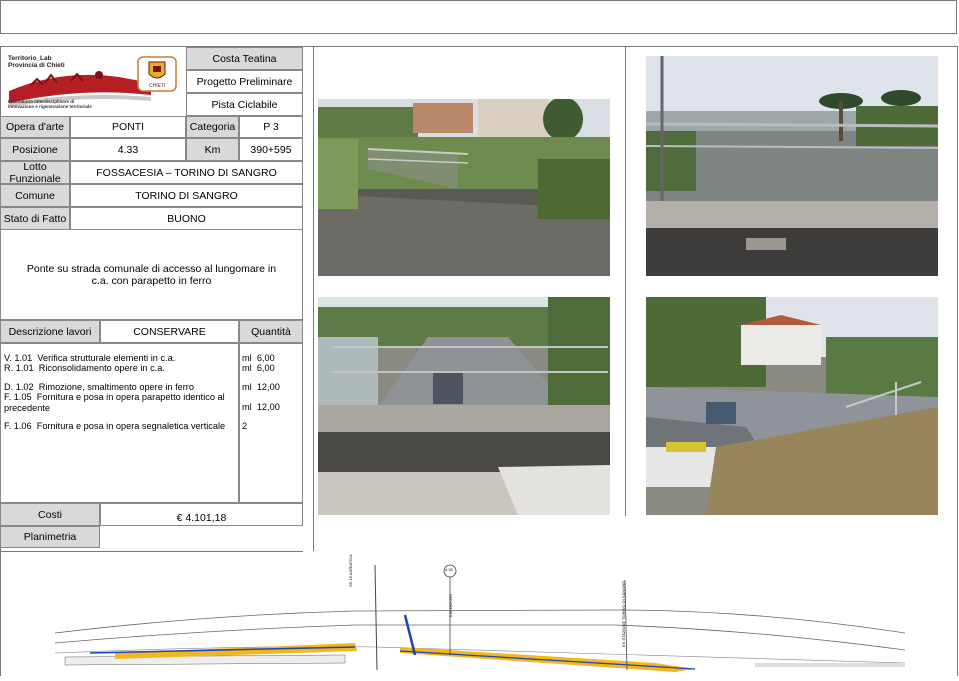 The image size is (959, 681). Describe the element at coordinates (350, 570) in the screenshot. I see `plan-label-road: SS 16 ADRIATICA` at that location.